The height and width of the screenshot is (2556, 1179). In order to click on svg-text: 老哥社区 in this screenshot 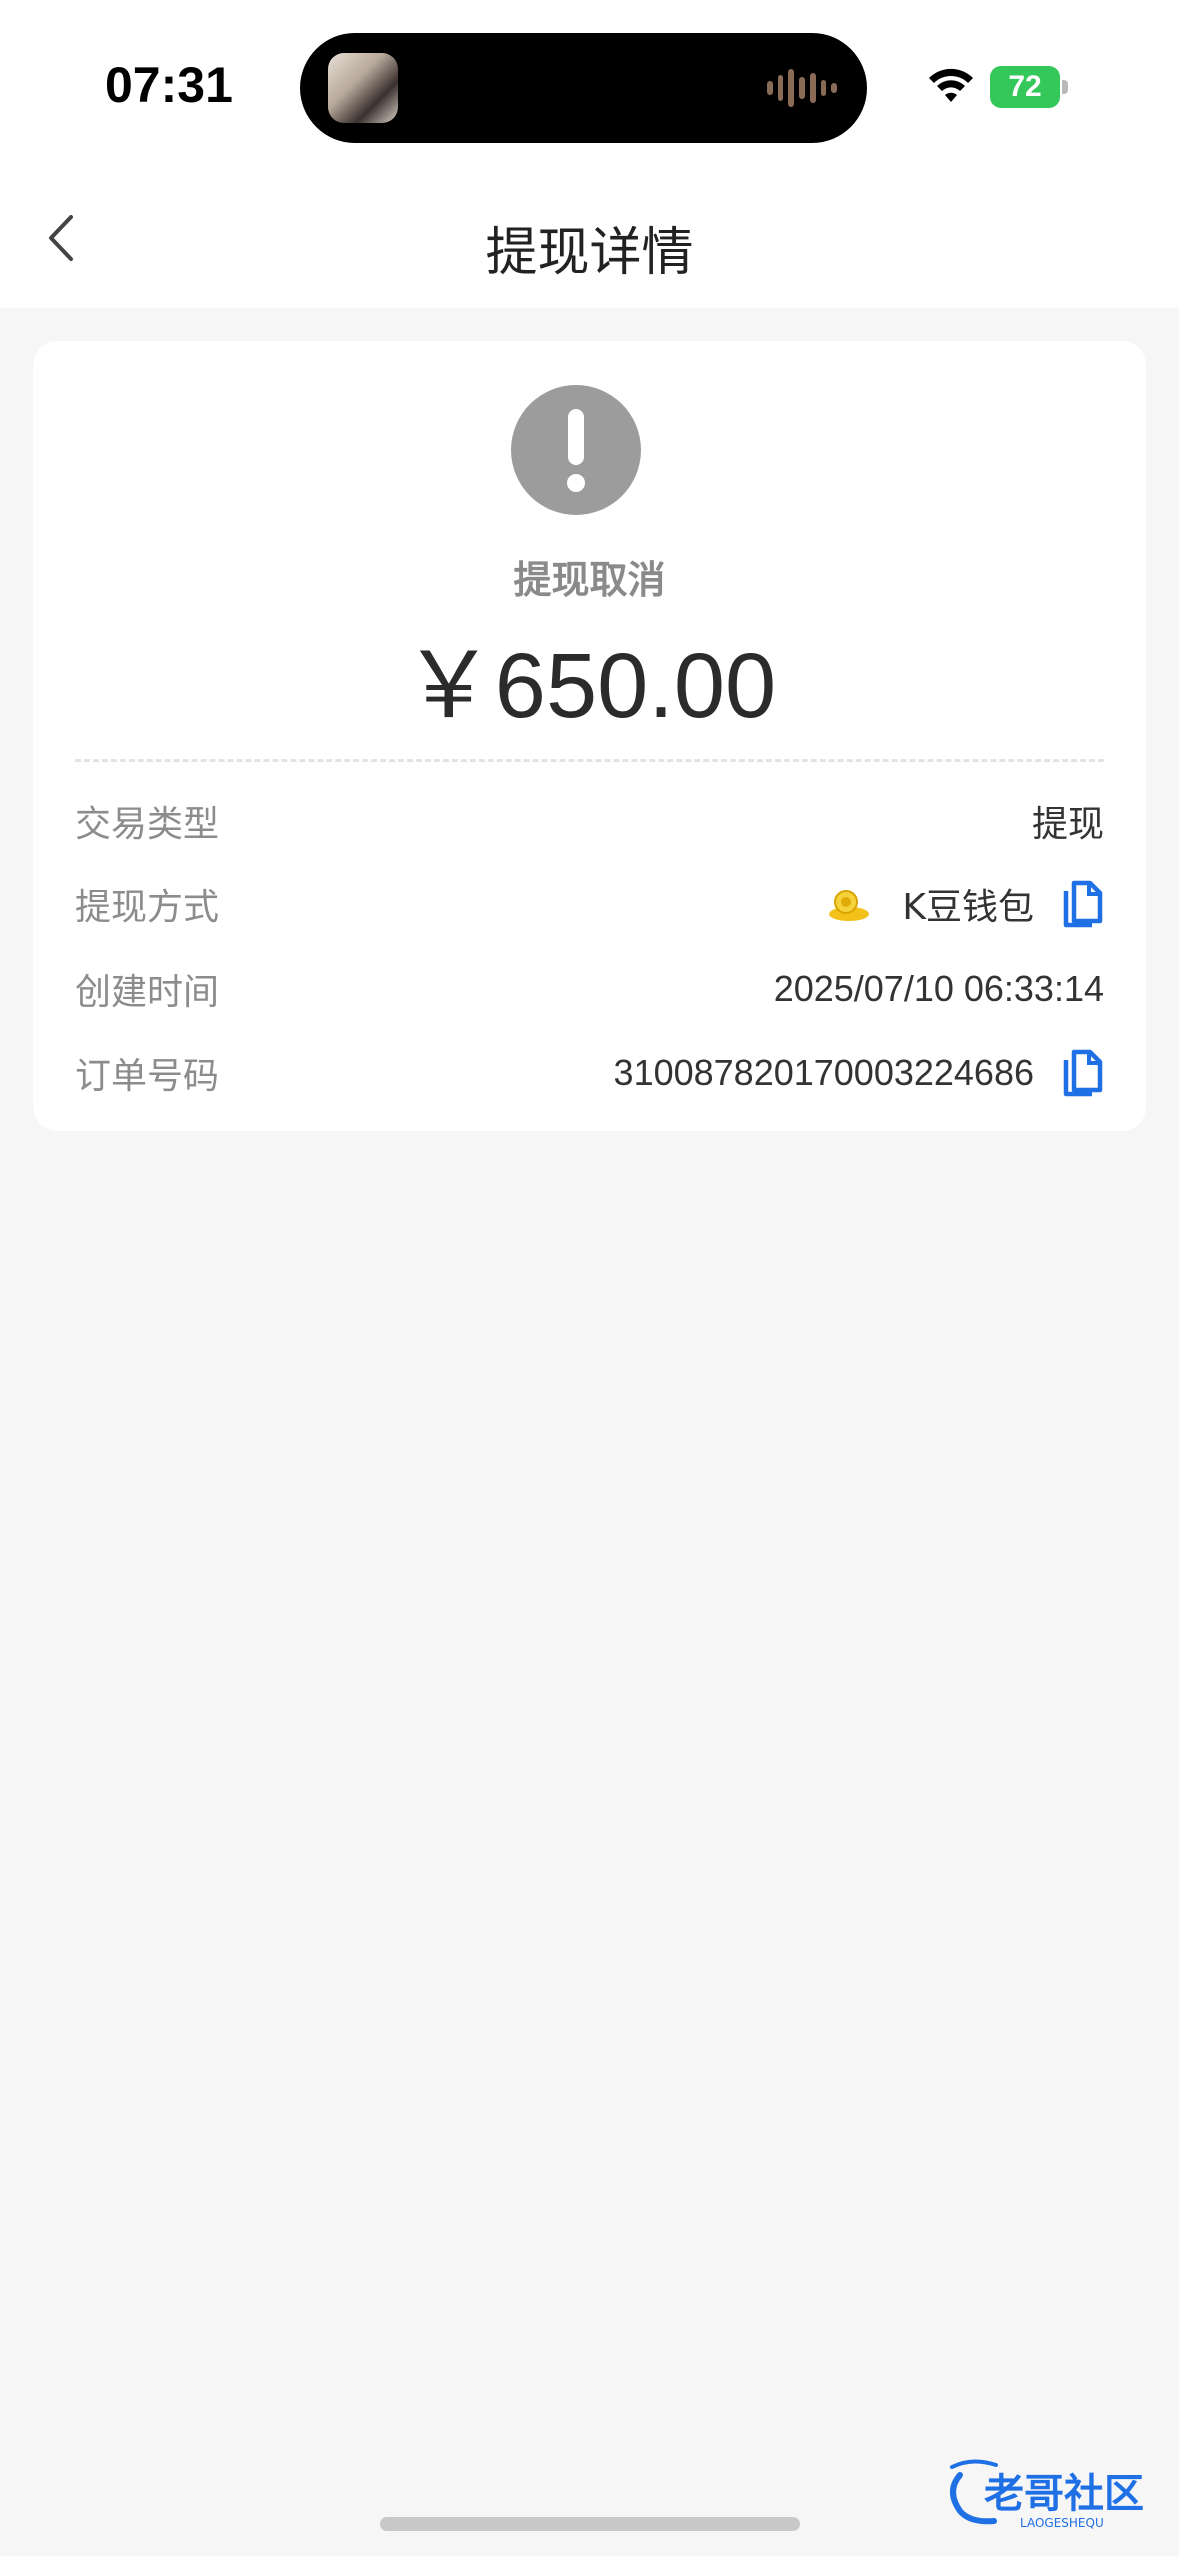, I will do `click(1064, 2494)`.